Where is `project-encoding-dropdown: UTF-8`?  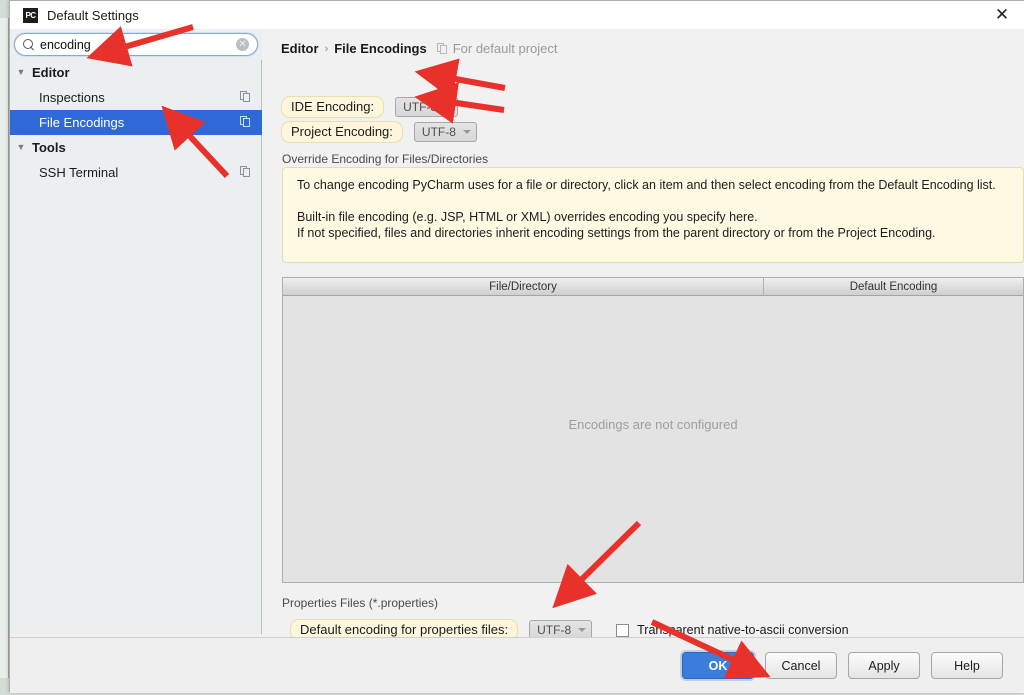 project-encoding-dropdown: UTF-8 is located at coordinates (445, 132).